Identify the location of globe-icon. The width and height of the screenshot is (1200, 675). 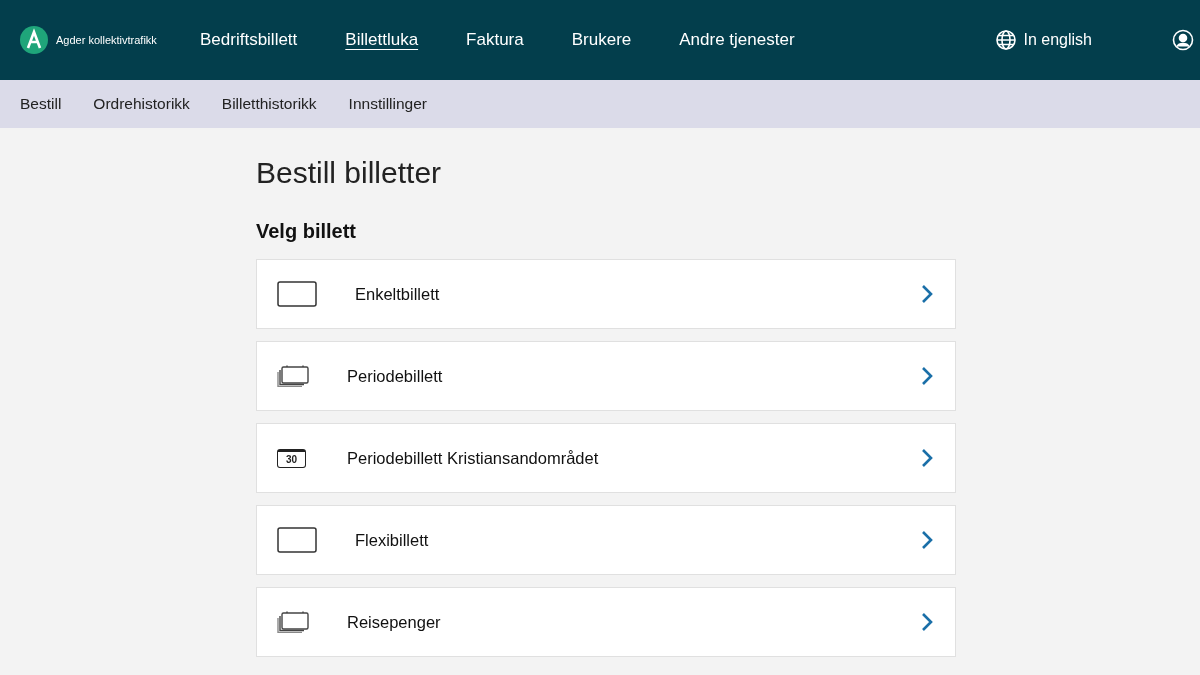
(1005, 40).